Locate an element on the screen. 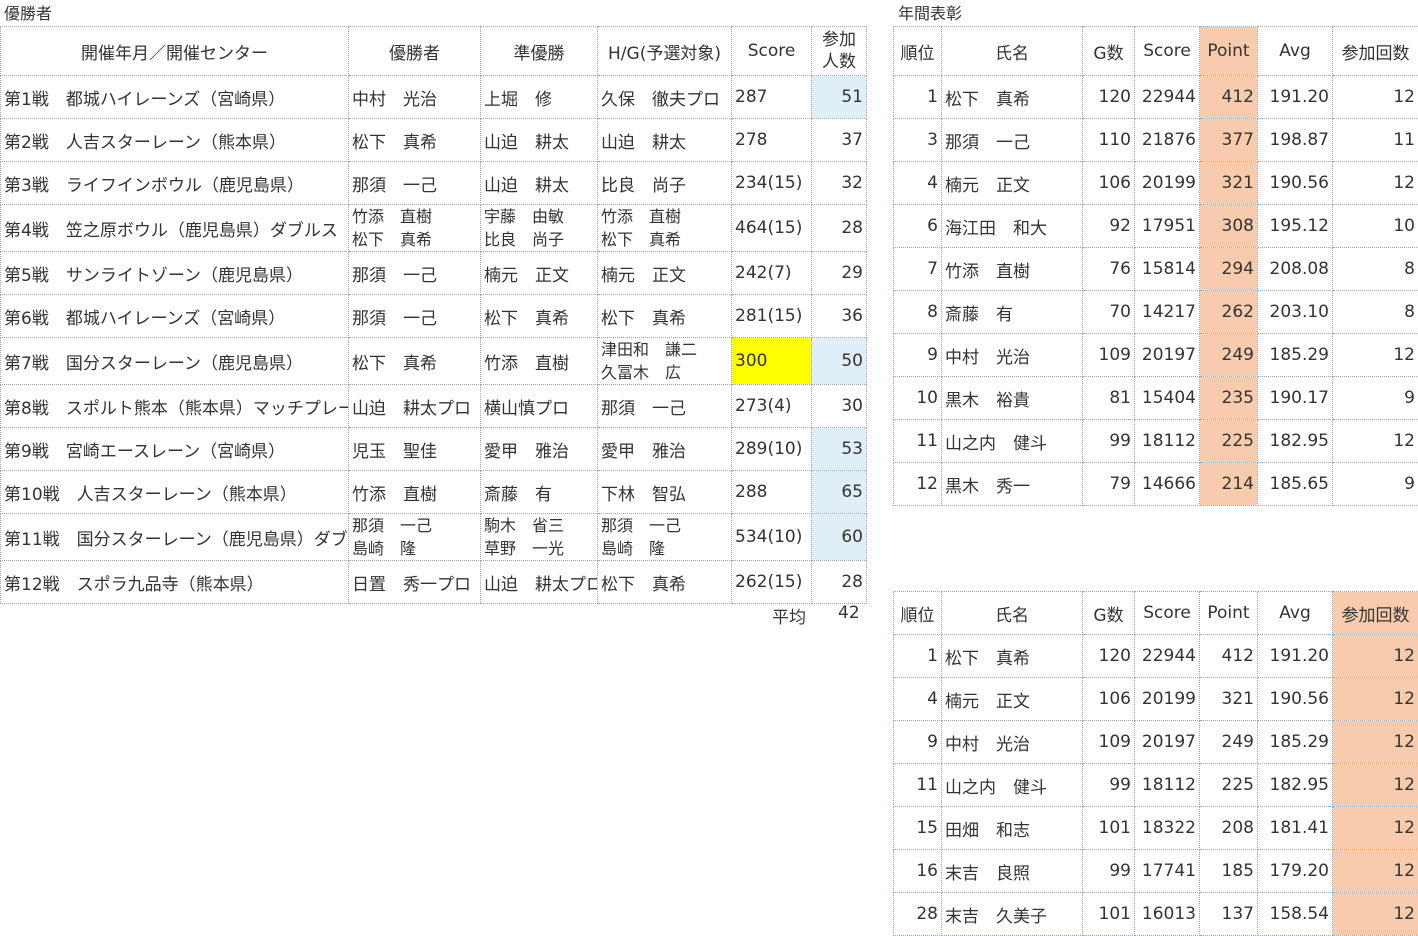 The height and width of the screenshot is (936, 1418). games-cell: 106 is located at coordinates (1108, 183).